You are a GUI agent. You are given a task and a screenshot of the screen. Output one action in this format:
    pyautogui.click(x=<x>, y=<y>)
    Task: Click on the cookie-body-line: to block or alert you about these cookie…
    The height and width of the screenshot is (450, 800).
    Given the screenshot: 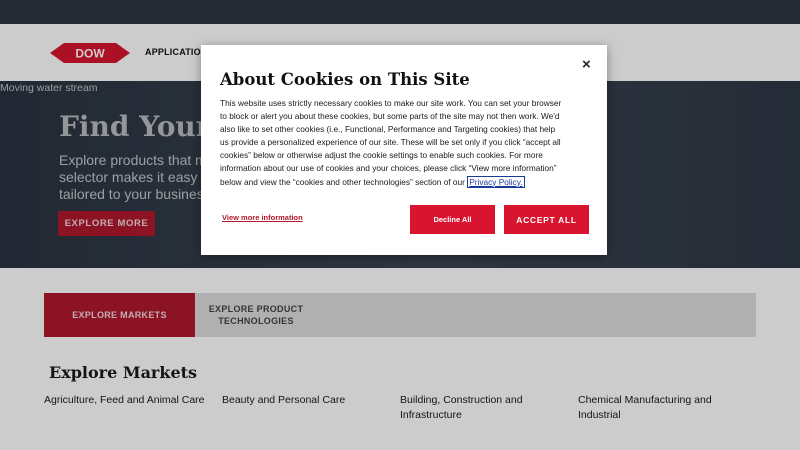 What is the action you would take?
    pyautogui.click(x=390, y=116)
    